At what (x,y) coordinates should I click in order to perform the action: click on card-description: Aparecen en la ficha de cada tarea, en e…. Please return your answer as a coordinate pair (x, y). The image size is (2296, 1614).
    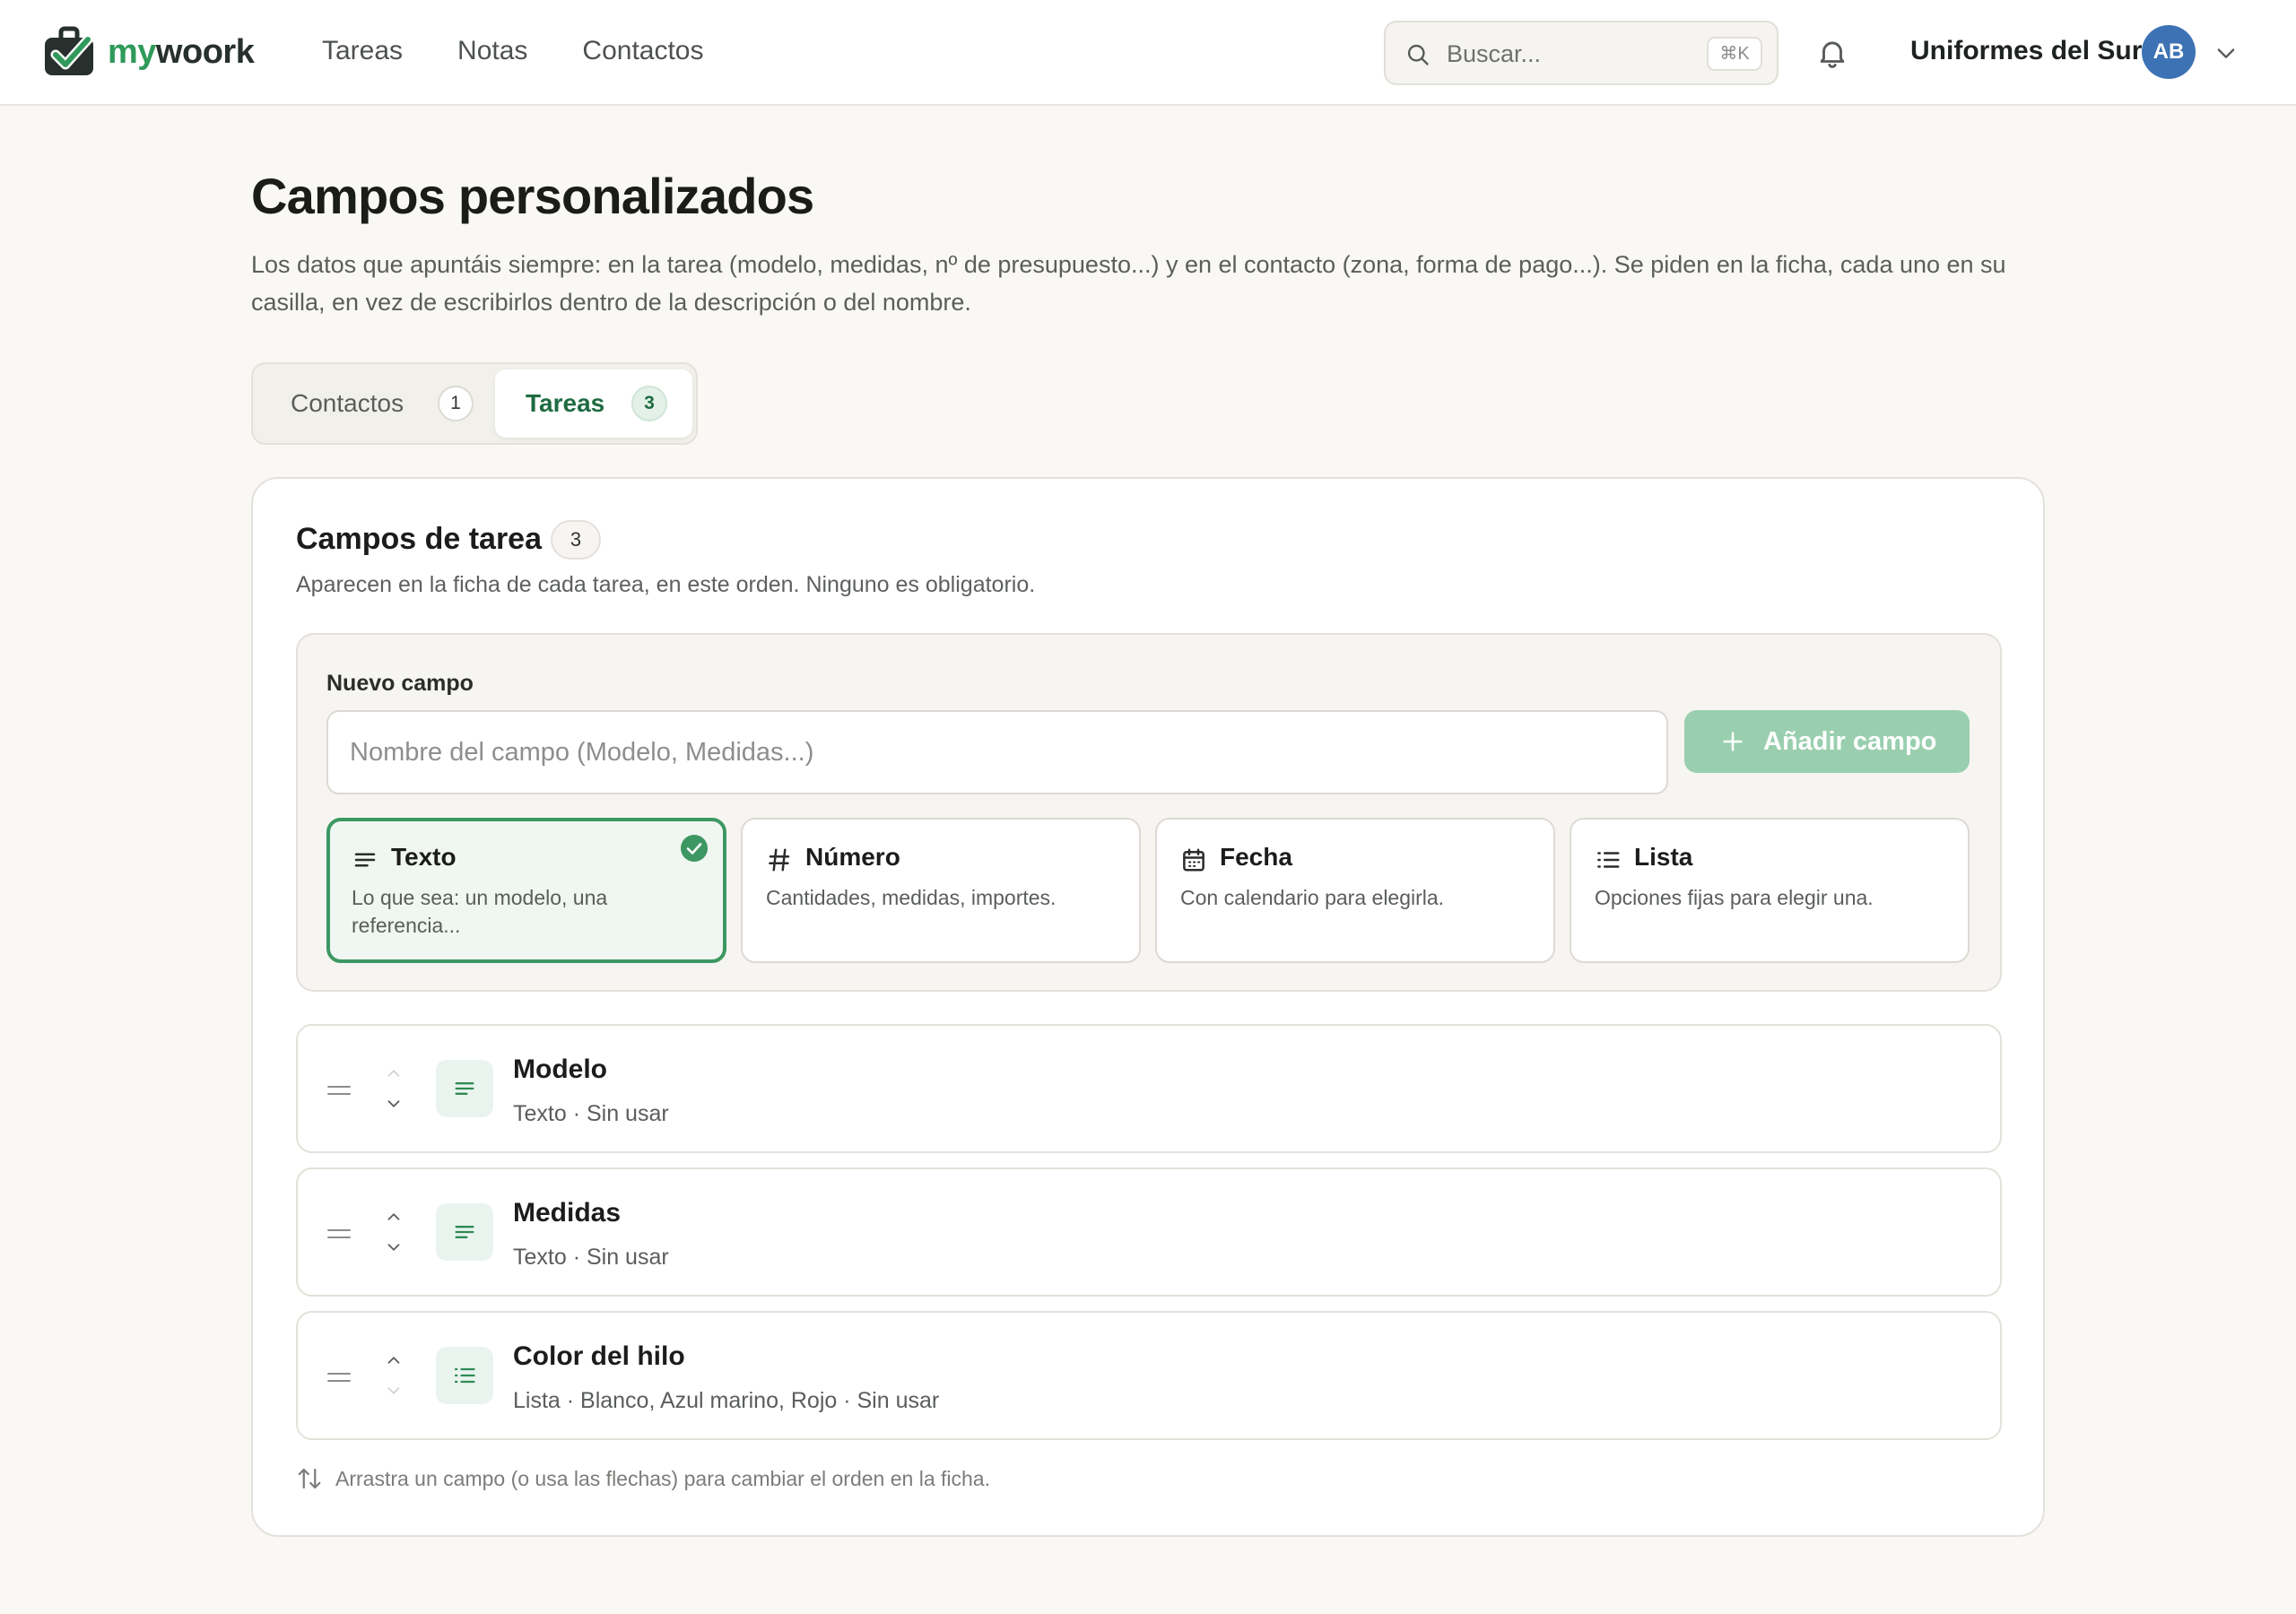
    Looking at the image, I should click on (666, 584).